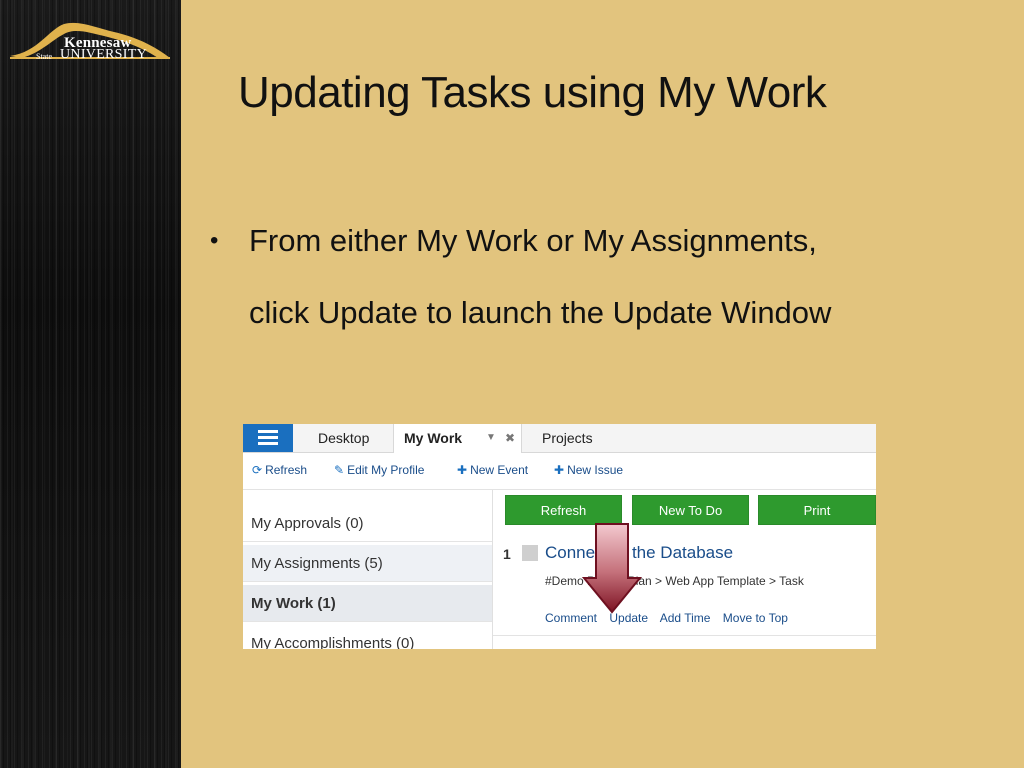 This screenshot has width=1024, height=768. I want to click on toolbar-new-issue-label: New Issue, so click(595, 470).